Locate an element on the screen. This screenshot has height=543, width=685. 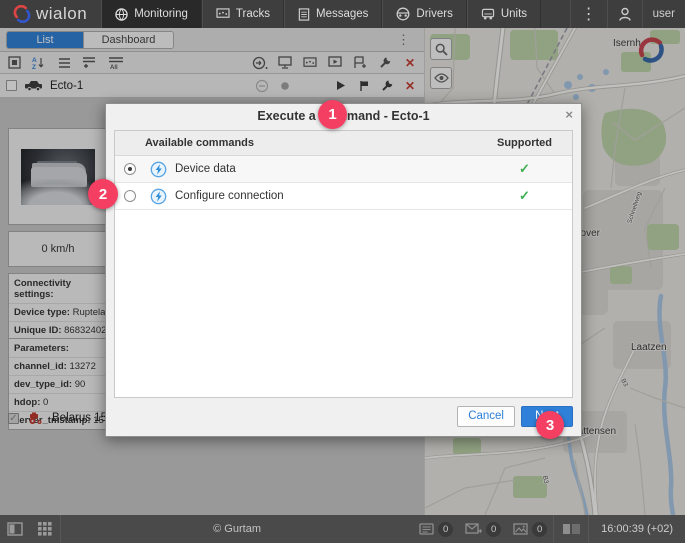
radio-device-data is located at coordinates (130, 169).